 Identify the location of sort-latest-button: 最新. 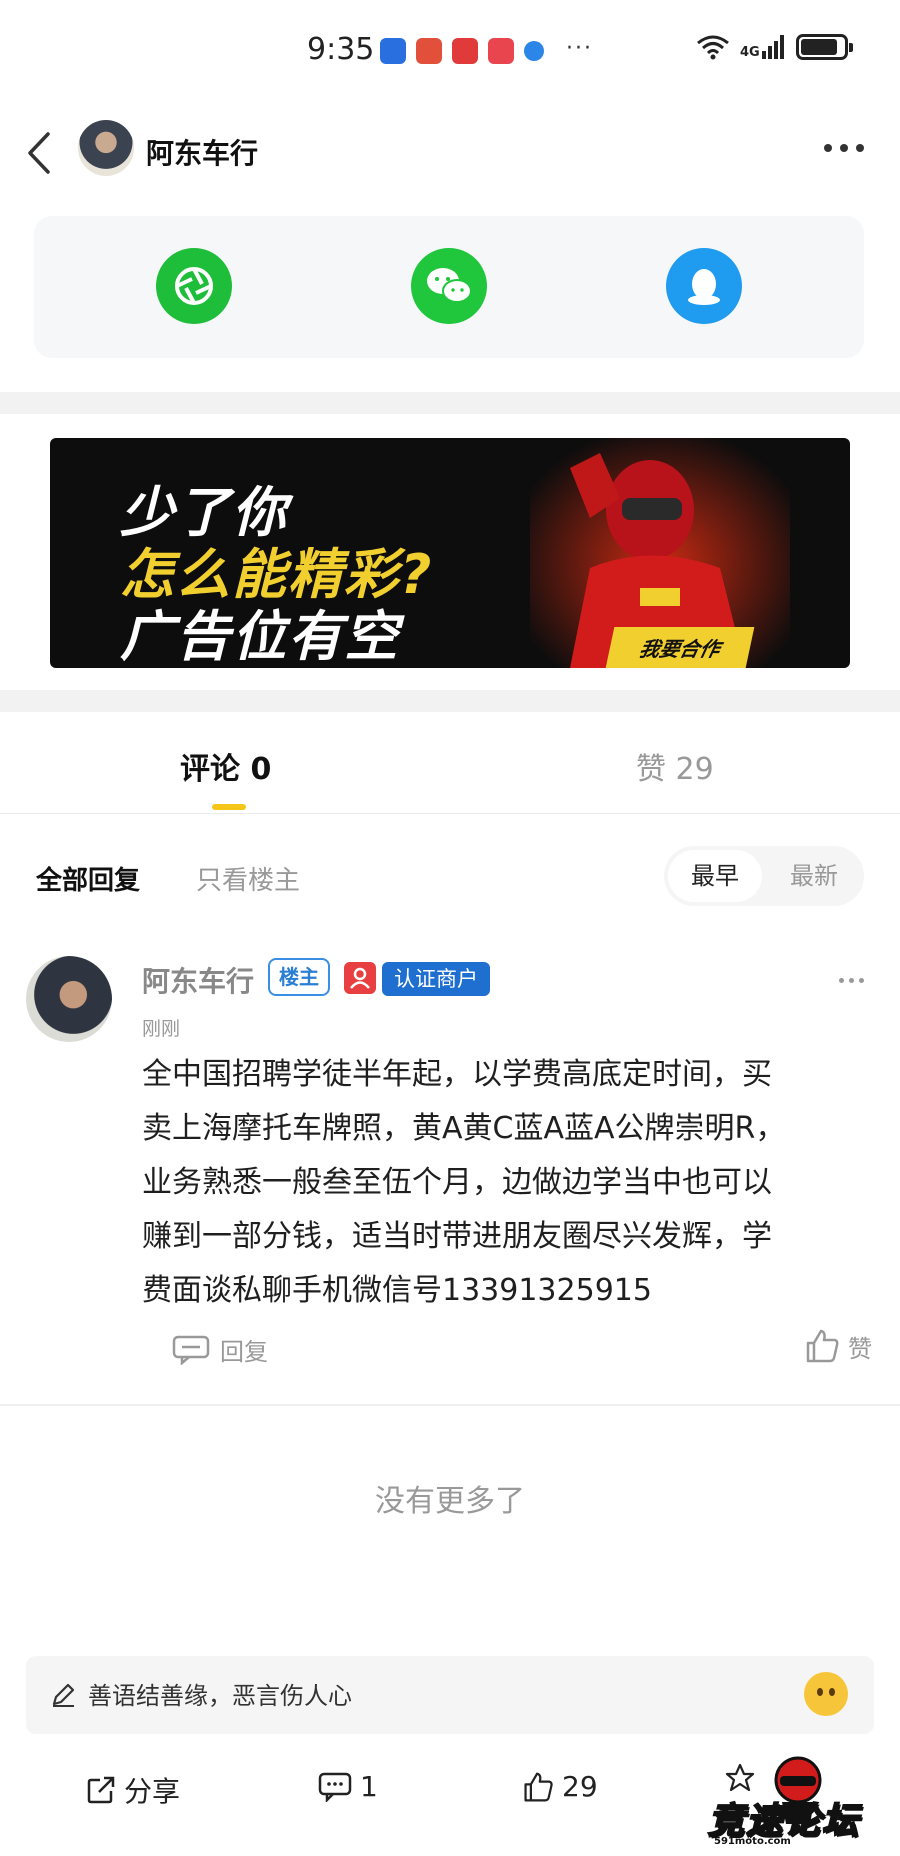
(814, 876).